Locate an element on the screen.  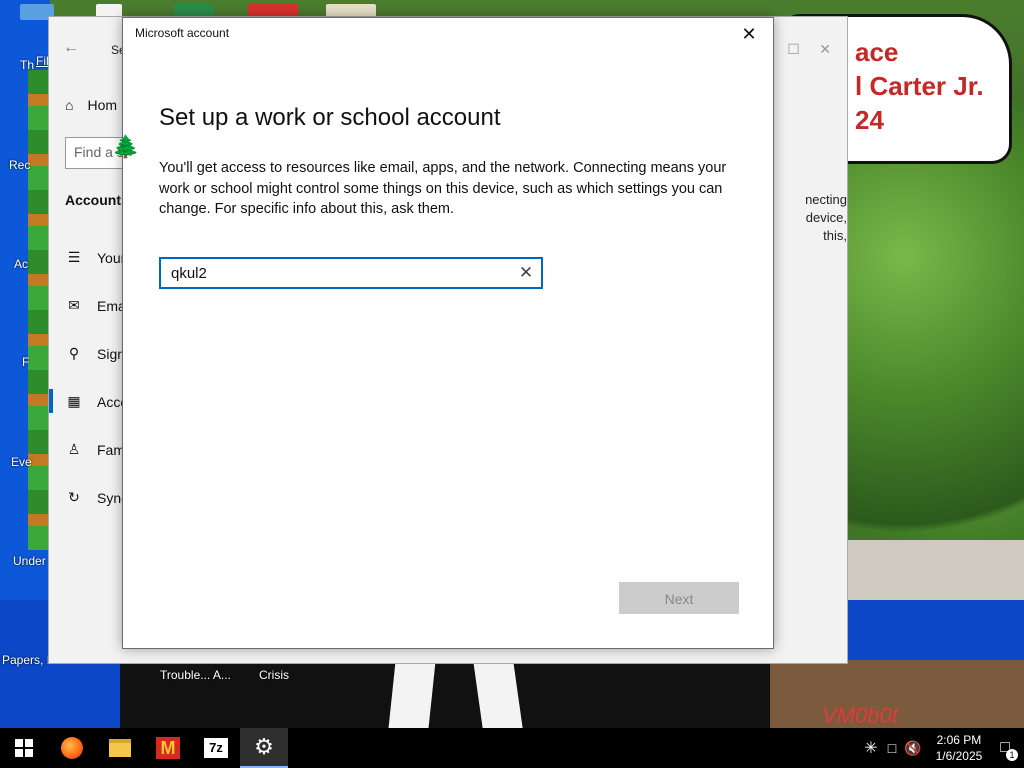
mcdonalds-taskbar-button: M is located at coordinates (168, 748).